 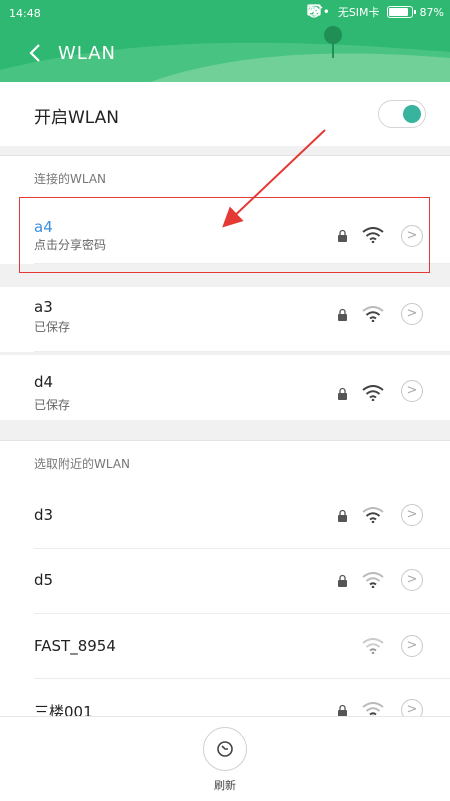 What do you see at coordinates (225, 516) in the screenshot?
I see `wifi-item-d3: d3 >` at bounding box center [225, 516].